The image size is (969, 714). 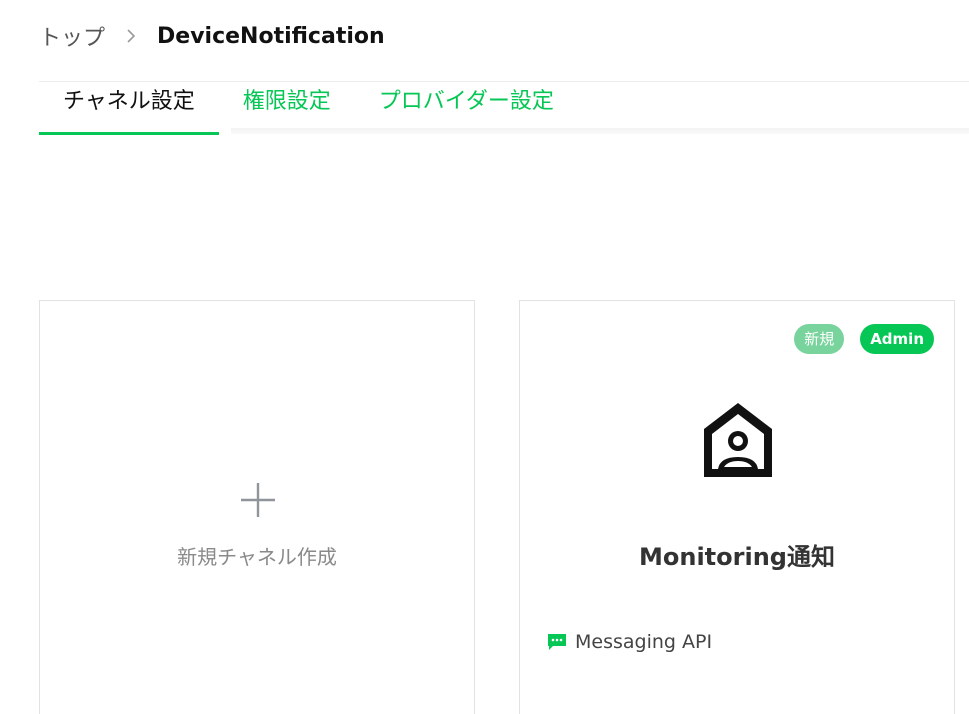 I want to click on breadcrumb-top-link: トップ, so click(x=72, y=36).